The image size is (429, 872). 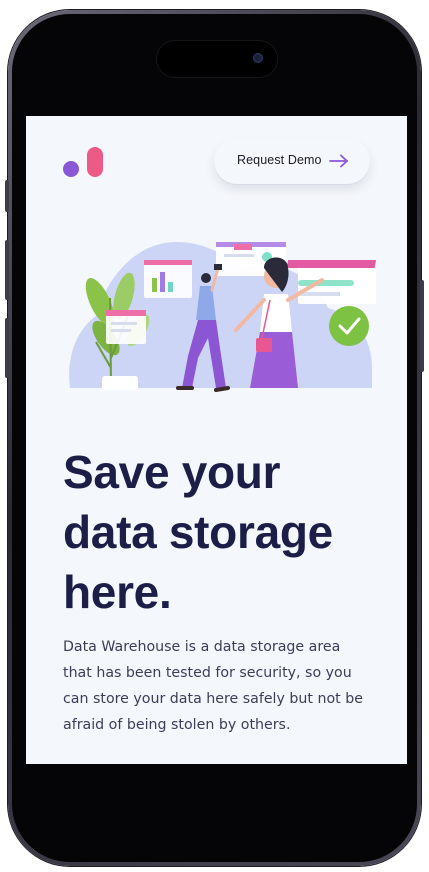 What do you see at coordinates (7, 196) in the screenshot?
I see `action-button` at bounding box center [7, 196].